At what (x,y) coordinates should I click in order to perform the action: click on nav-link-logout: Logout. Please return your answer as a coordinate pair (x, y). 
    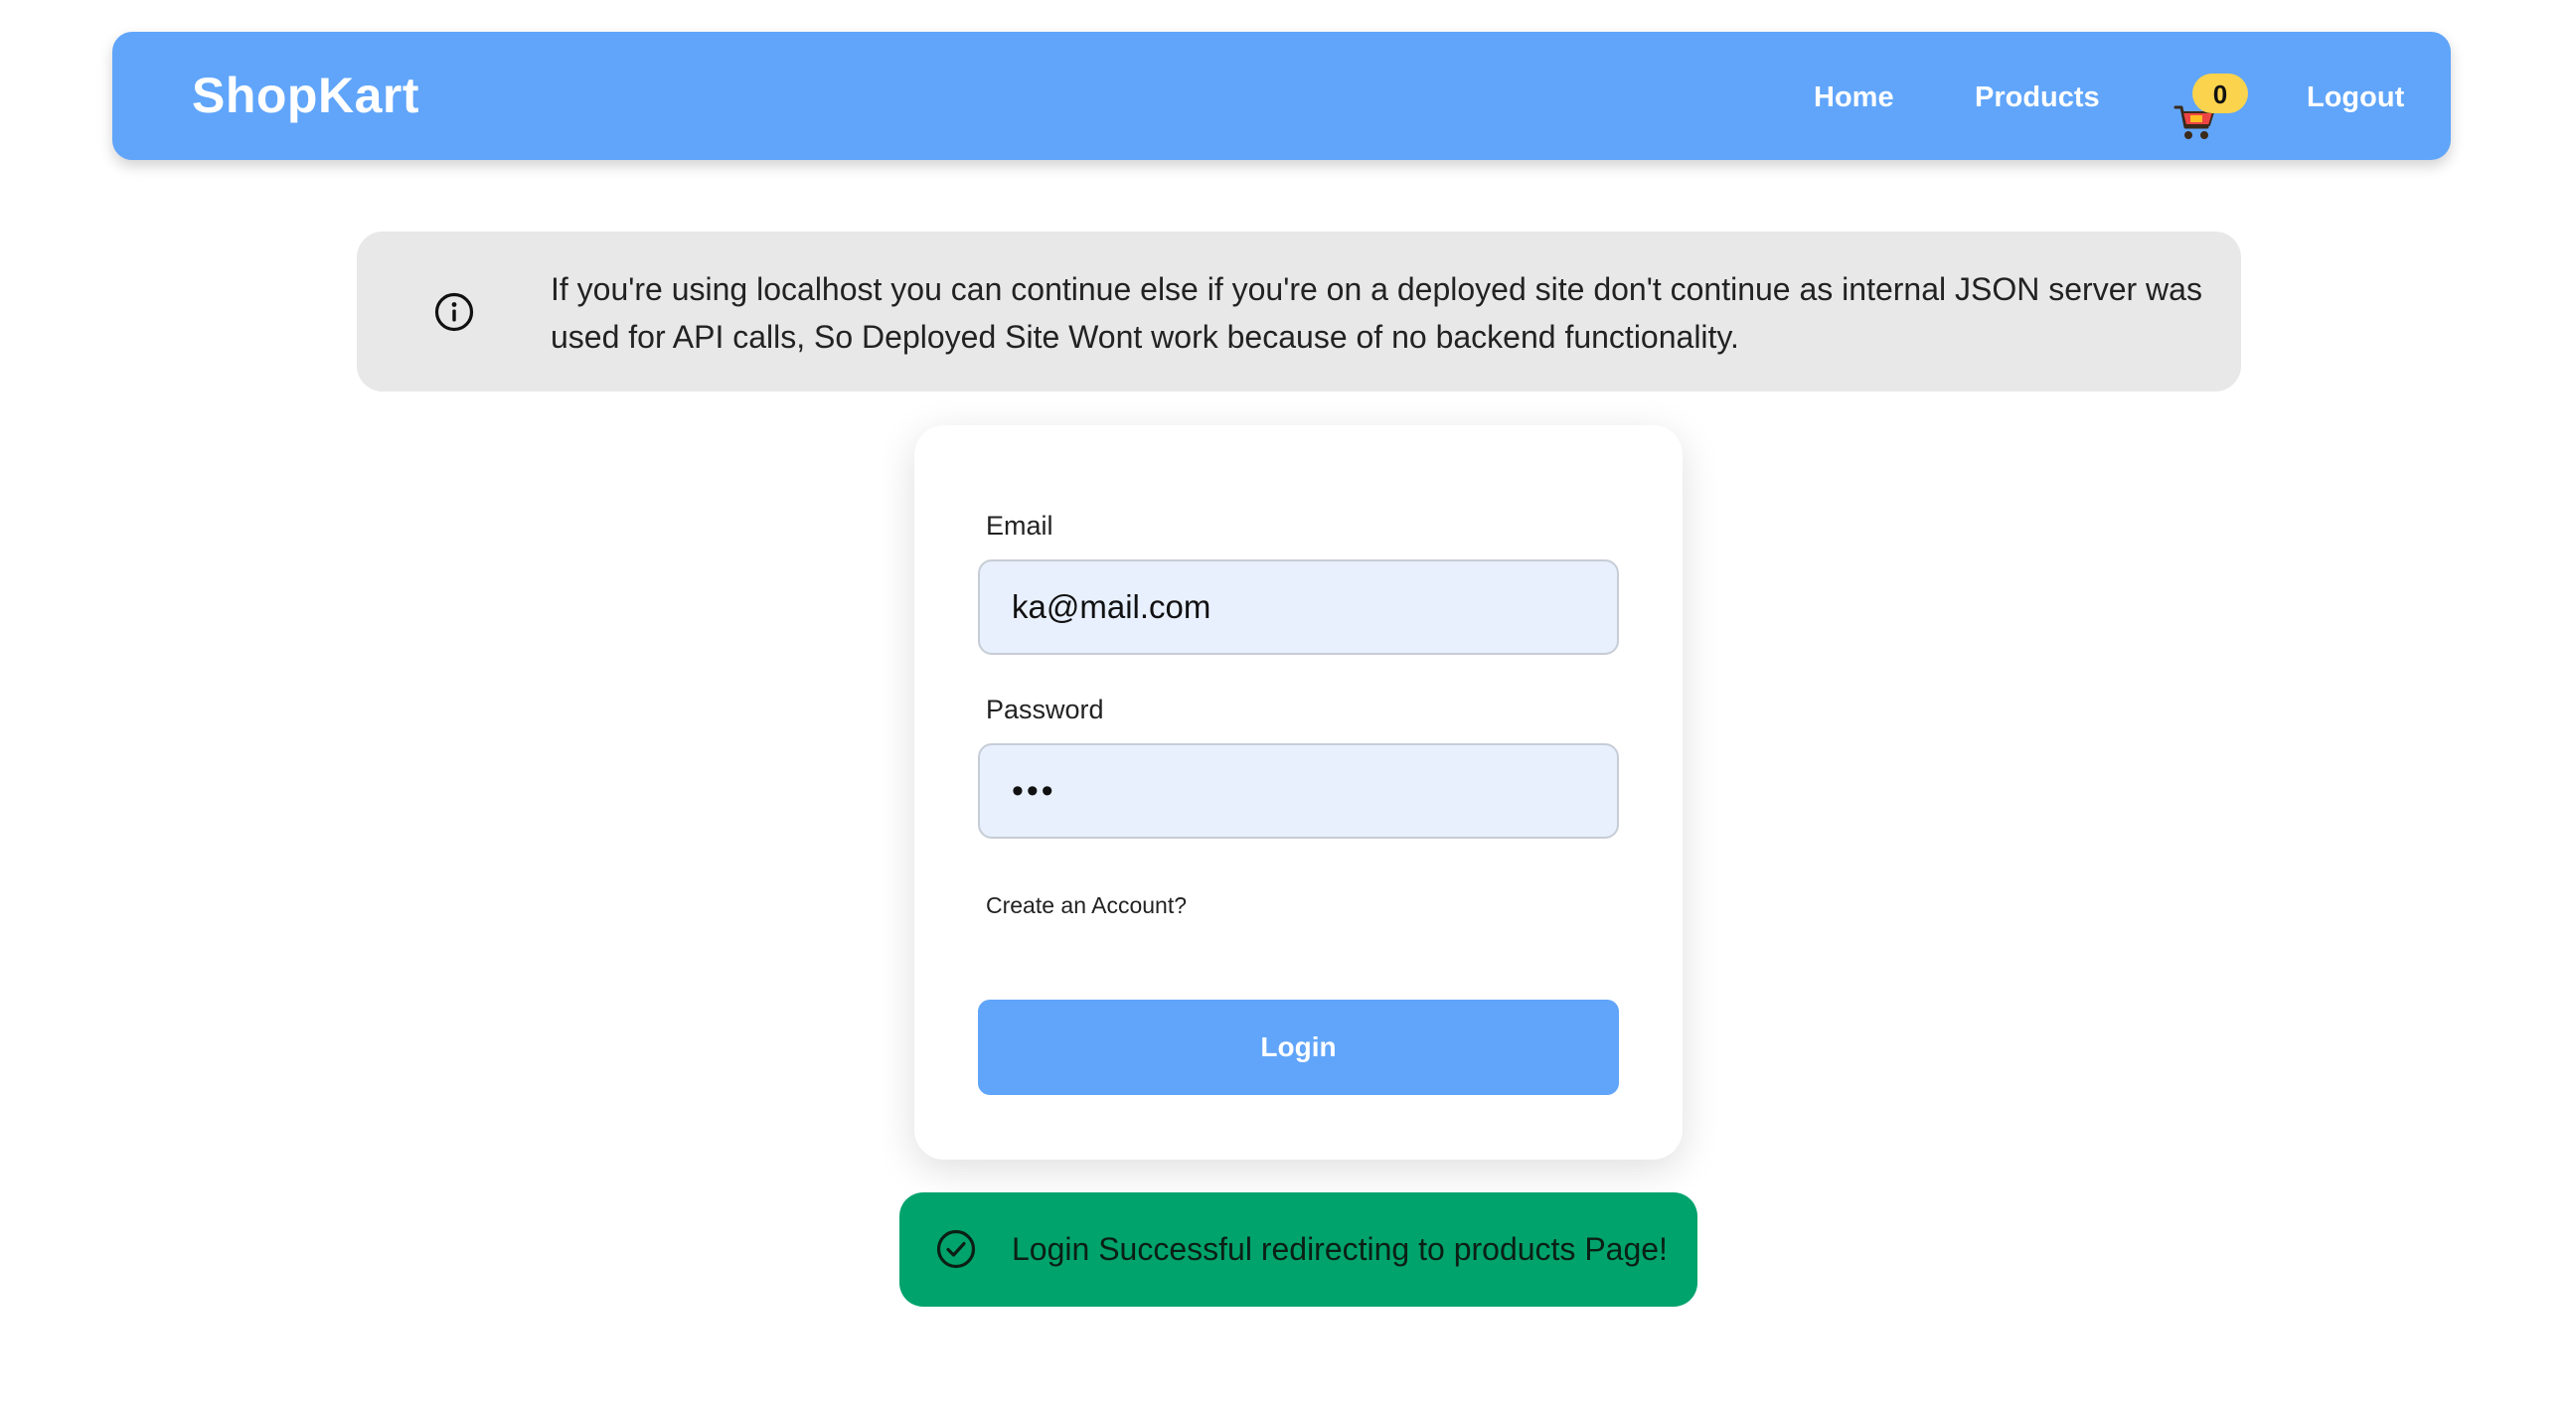
    Looking at the image, I should click on (2355, 96).